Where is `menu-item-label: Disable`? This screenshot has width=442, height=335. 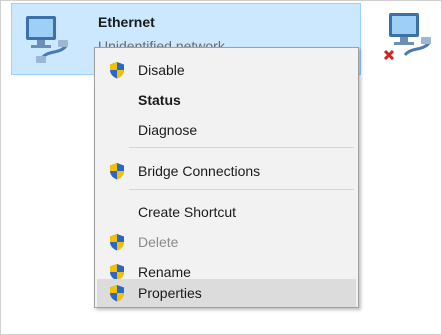
menu-item-label: Disable is located at coordinates (161, 70).